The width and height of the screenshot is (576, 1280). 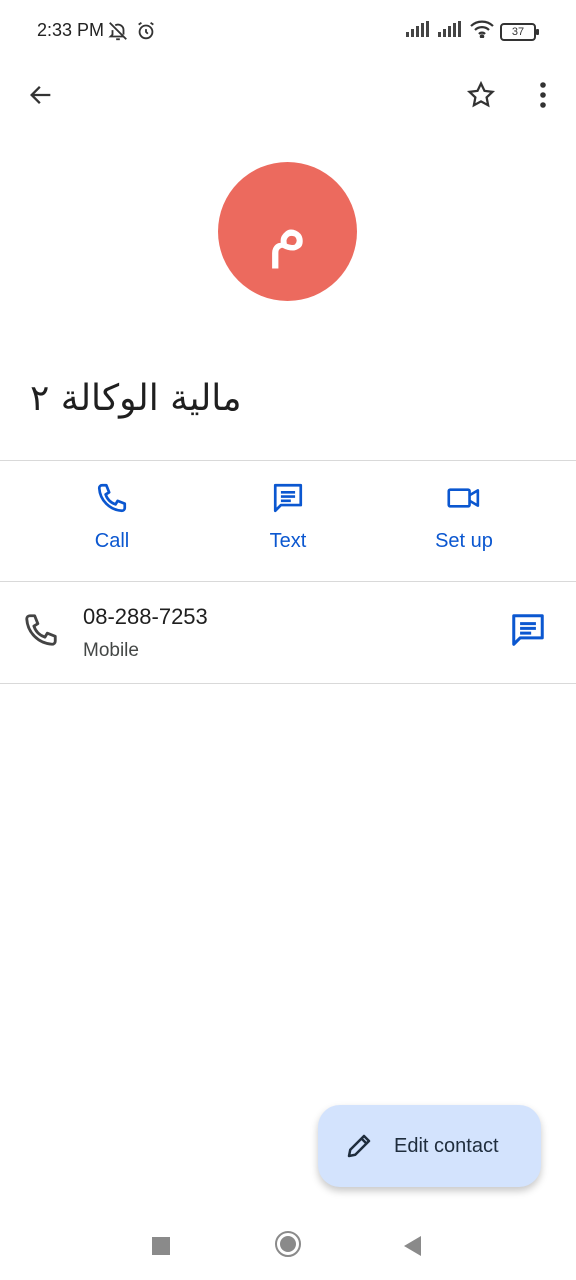 I want to click on call-action-button: Call, so click(x=112, y=523).